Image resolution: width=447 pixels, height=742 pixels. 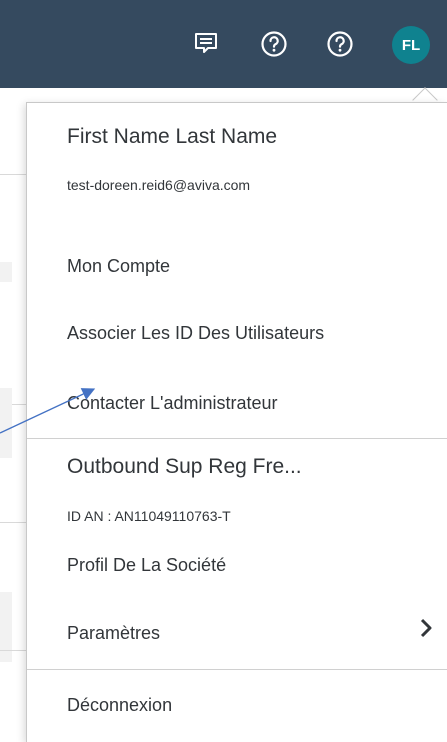 What do you see at coordinates (252, 633) in the screenshot?
I see `settings-menu-item: Paramètres` at bounding box center [252, 633].